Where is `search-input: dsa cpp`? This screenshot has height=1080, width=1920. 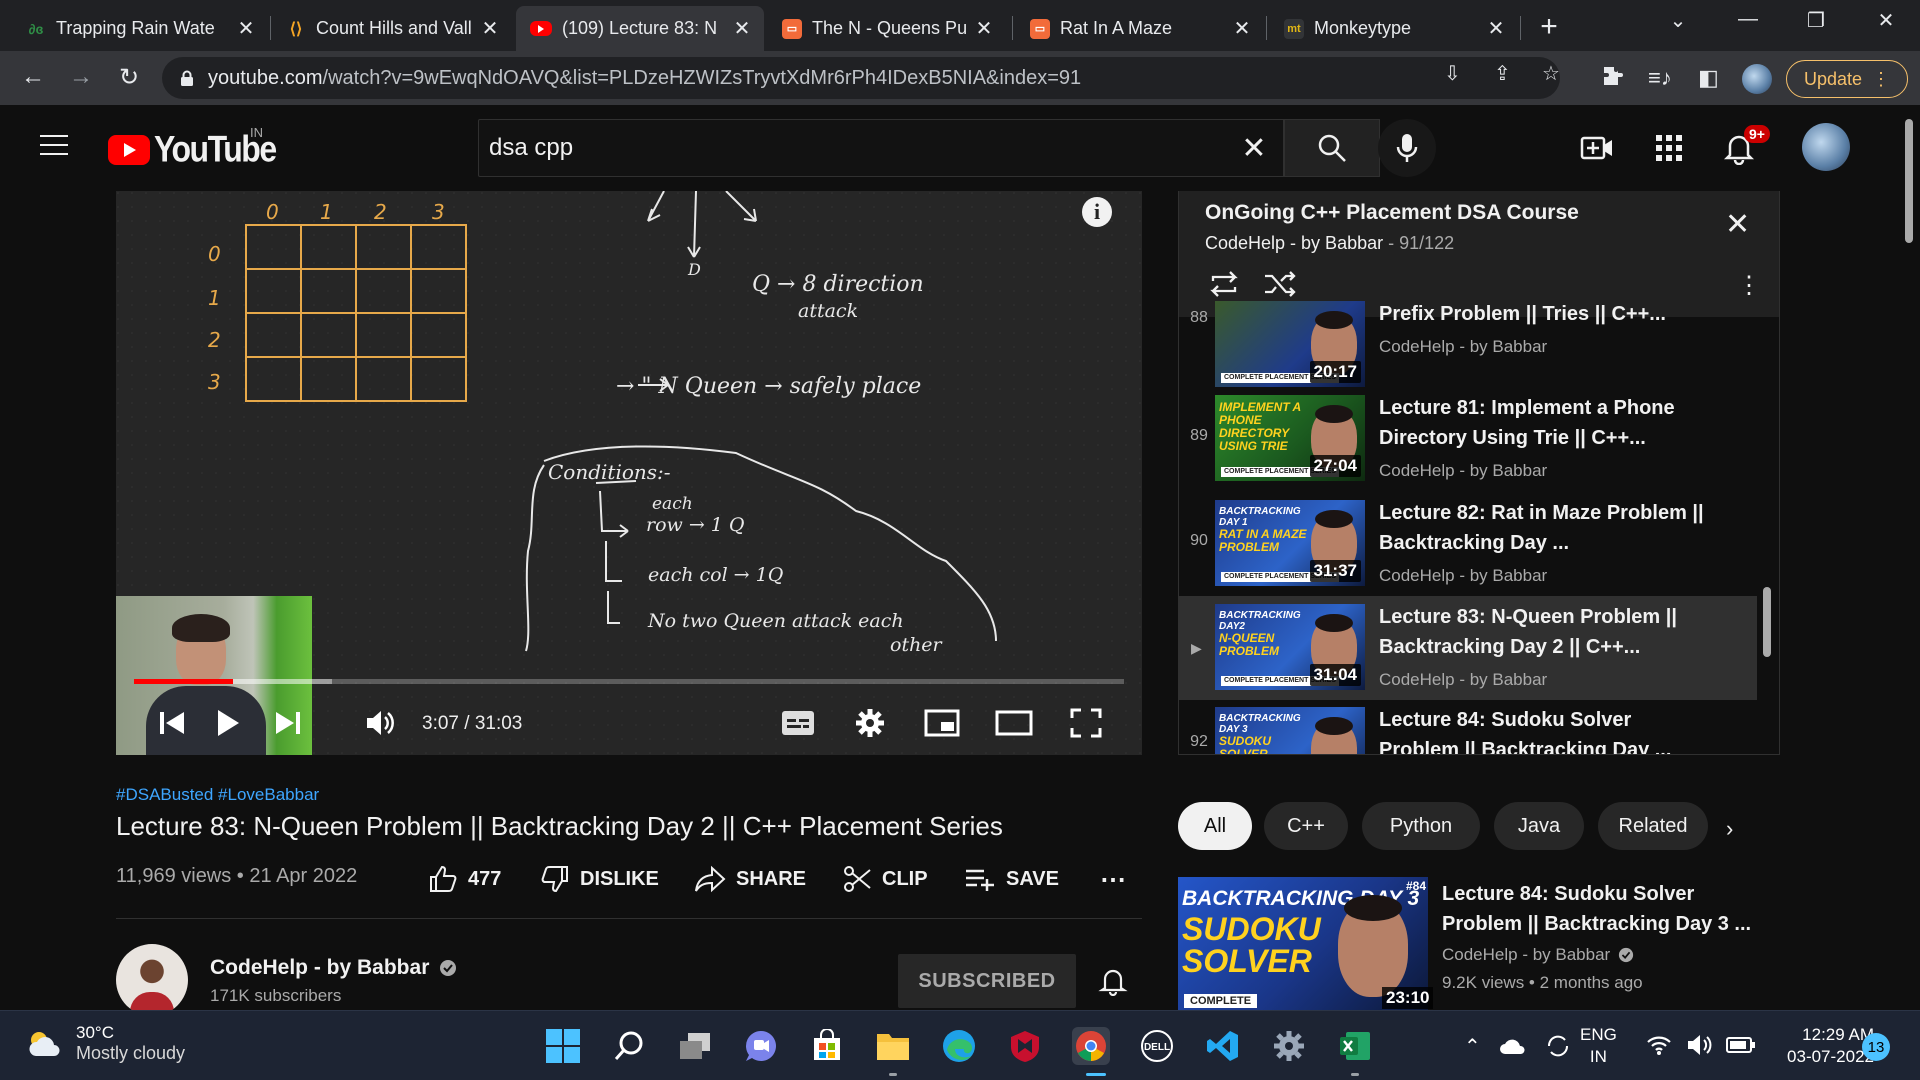 search-input: dsa cpp is located at coordinates (881, 148).